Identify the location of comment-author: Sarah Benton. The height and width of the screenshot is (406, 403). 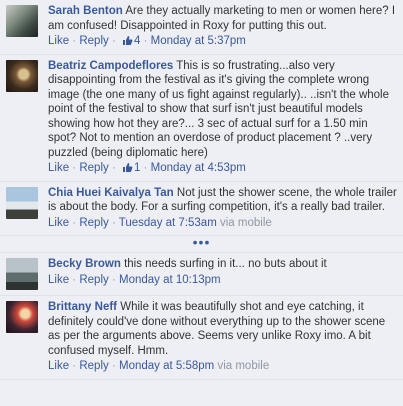
(85, 11).